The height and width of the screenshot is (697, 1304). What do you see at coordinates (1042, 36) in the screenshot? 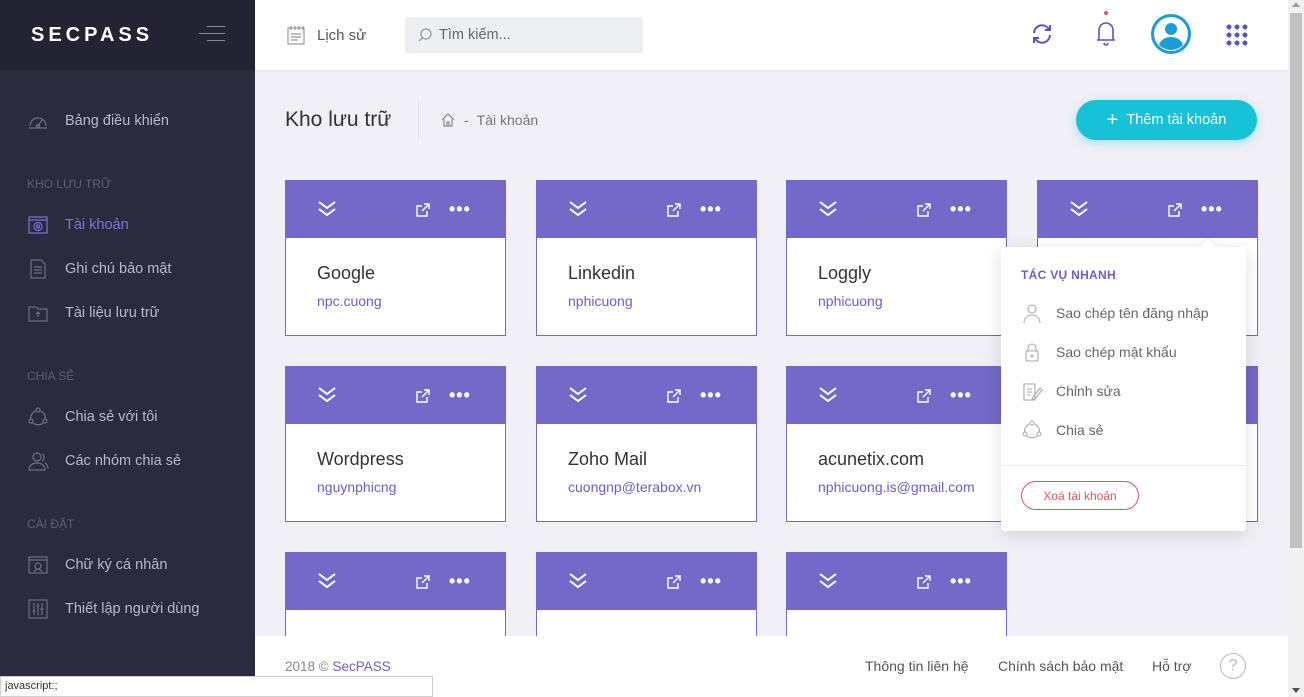
I see `sync-icon` at bounding box center [1042, 36].